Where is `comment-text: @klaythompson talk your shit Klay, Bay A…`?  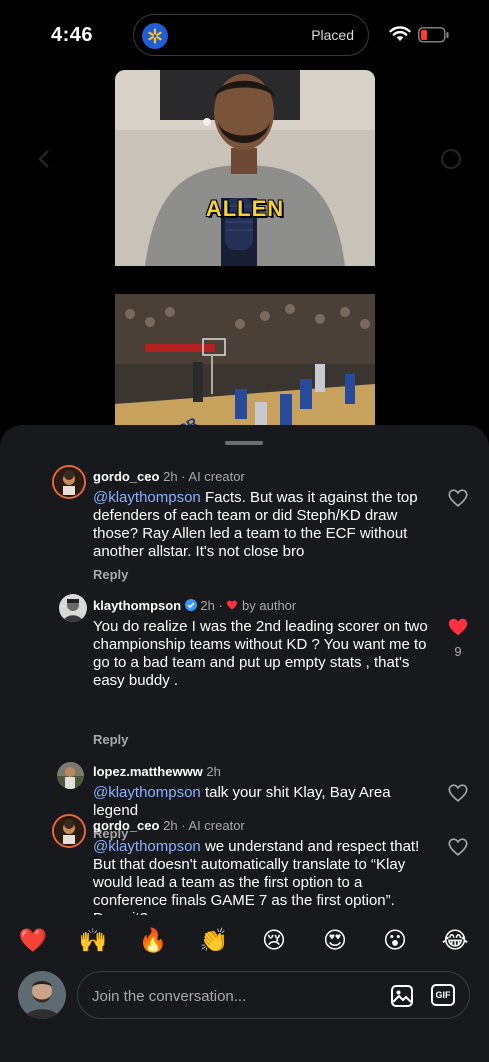 comment-text: @klaythompson talk your shit Klay, Bay A… is located at coordinates (242, 801).